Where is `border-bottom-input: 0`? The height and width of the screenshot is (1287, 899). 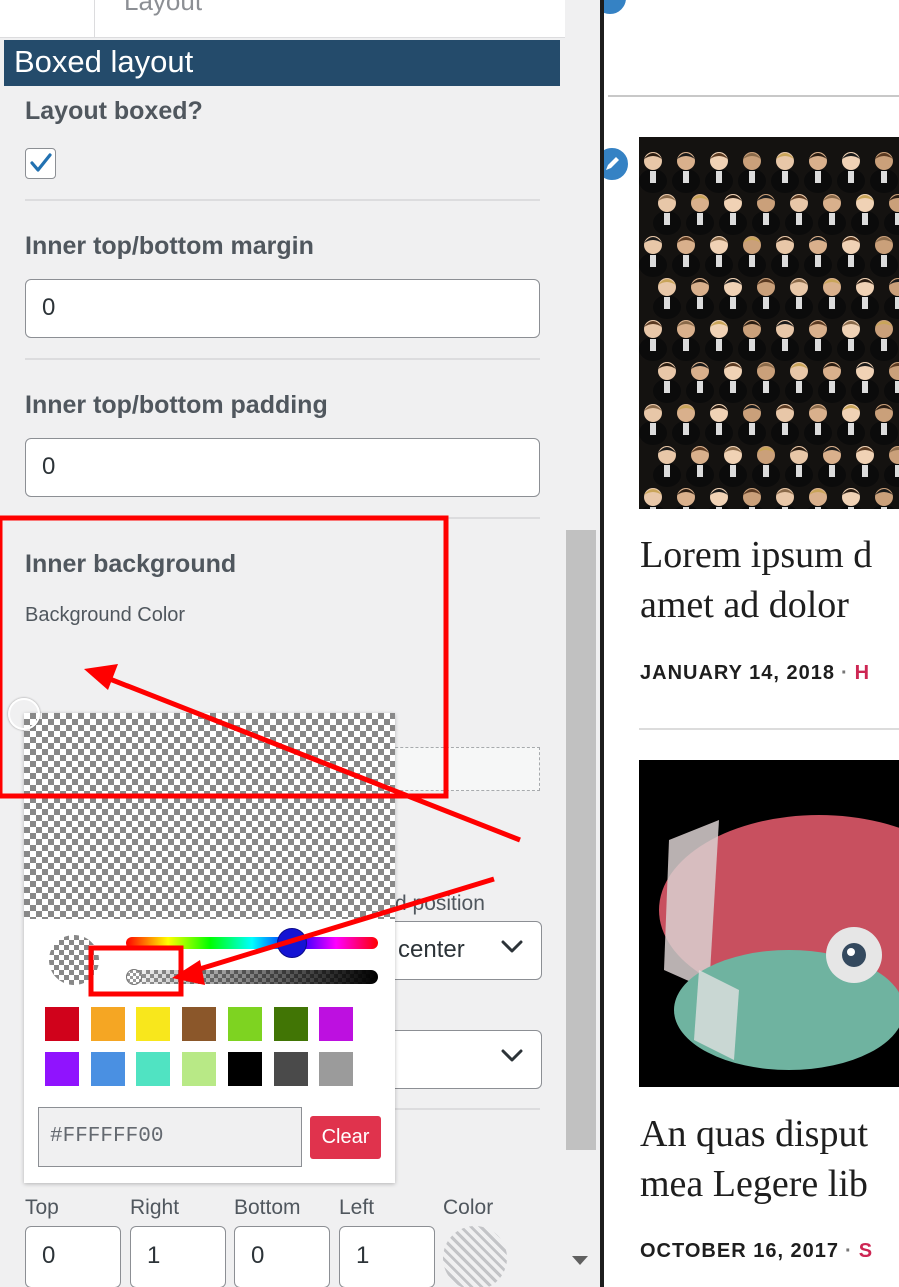
border-bottom-input: 0 is located at coordinates (282, 1256).